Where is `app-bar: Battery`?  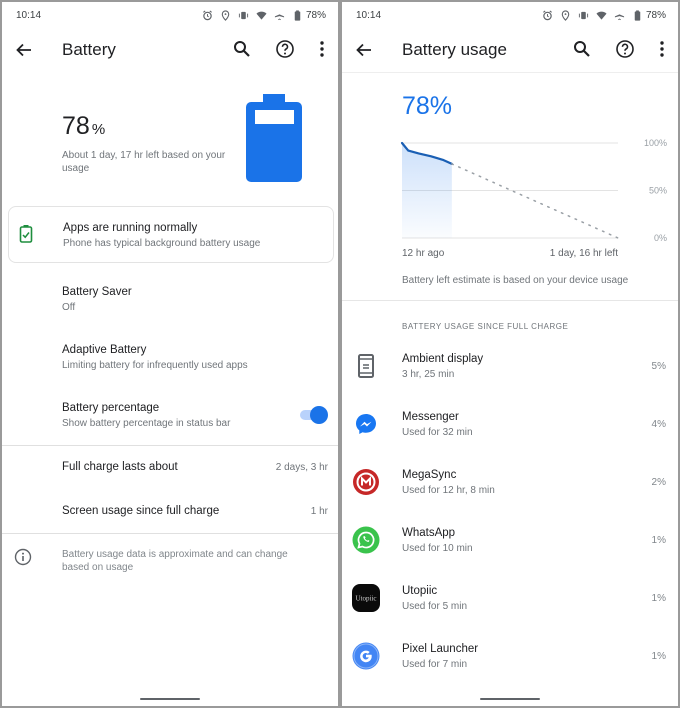 app-bar: Battery is located at coordinates (170, 50).